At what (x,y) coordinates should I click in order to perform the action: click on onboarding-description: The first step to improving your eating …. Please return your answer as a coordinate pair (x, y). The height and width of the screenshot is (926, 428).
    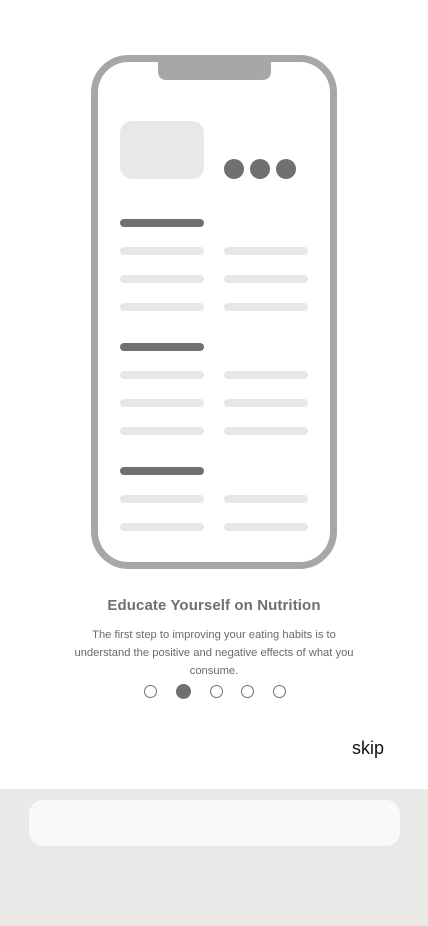
    Looking at the image, I should click on (214, 653).